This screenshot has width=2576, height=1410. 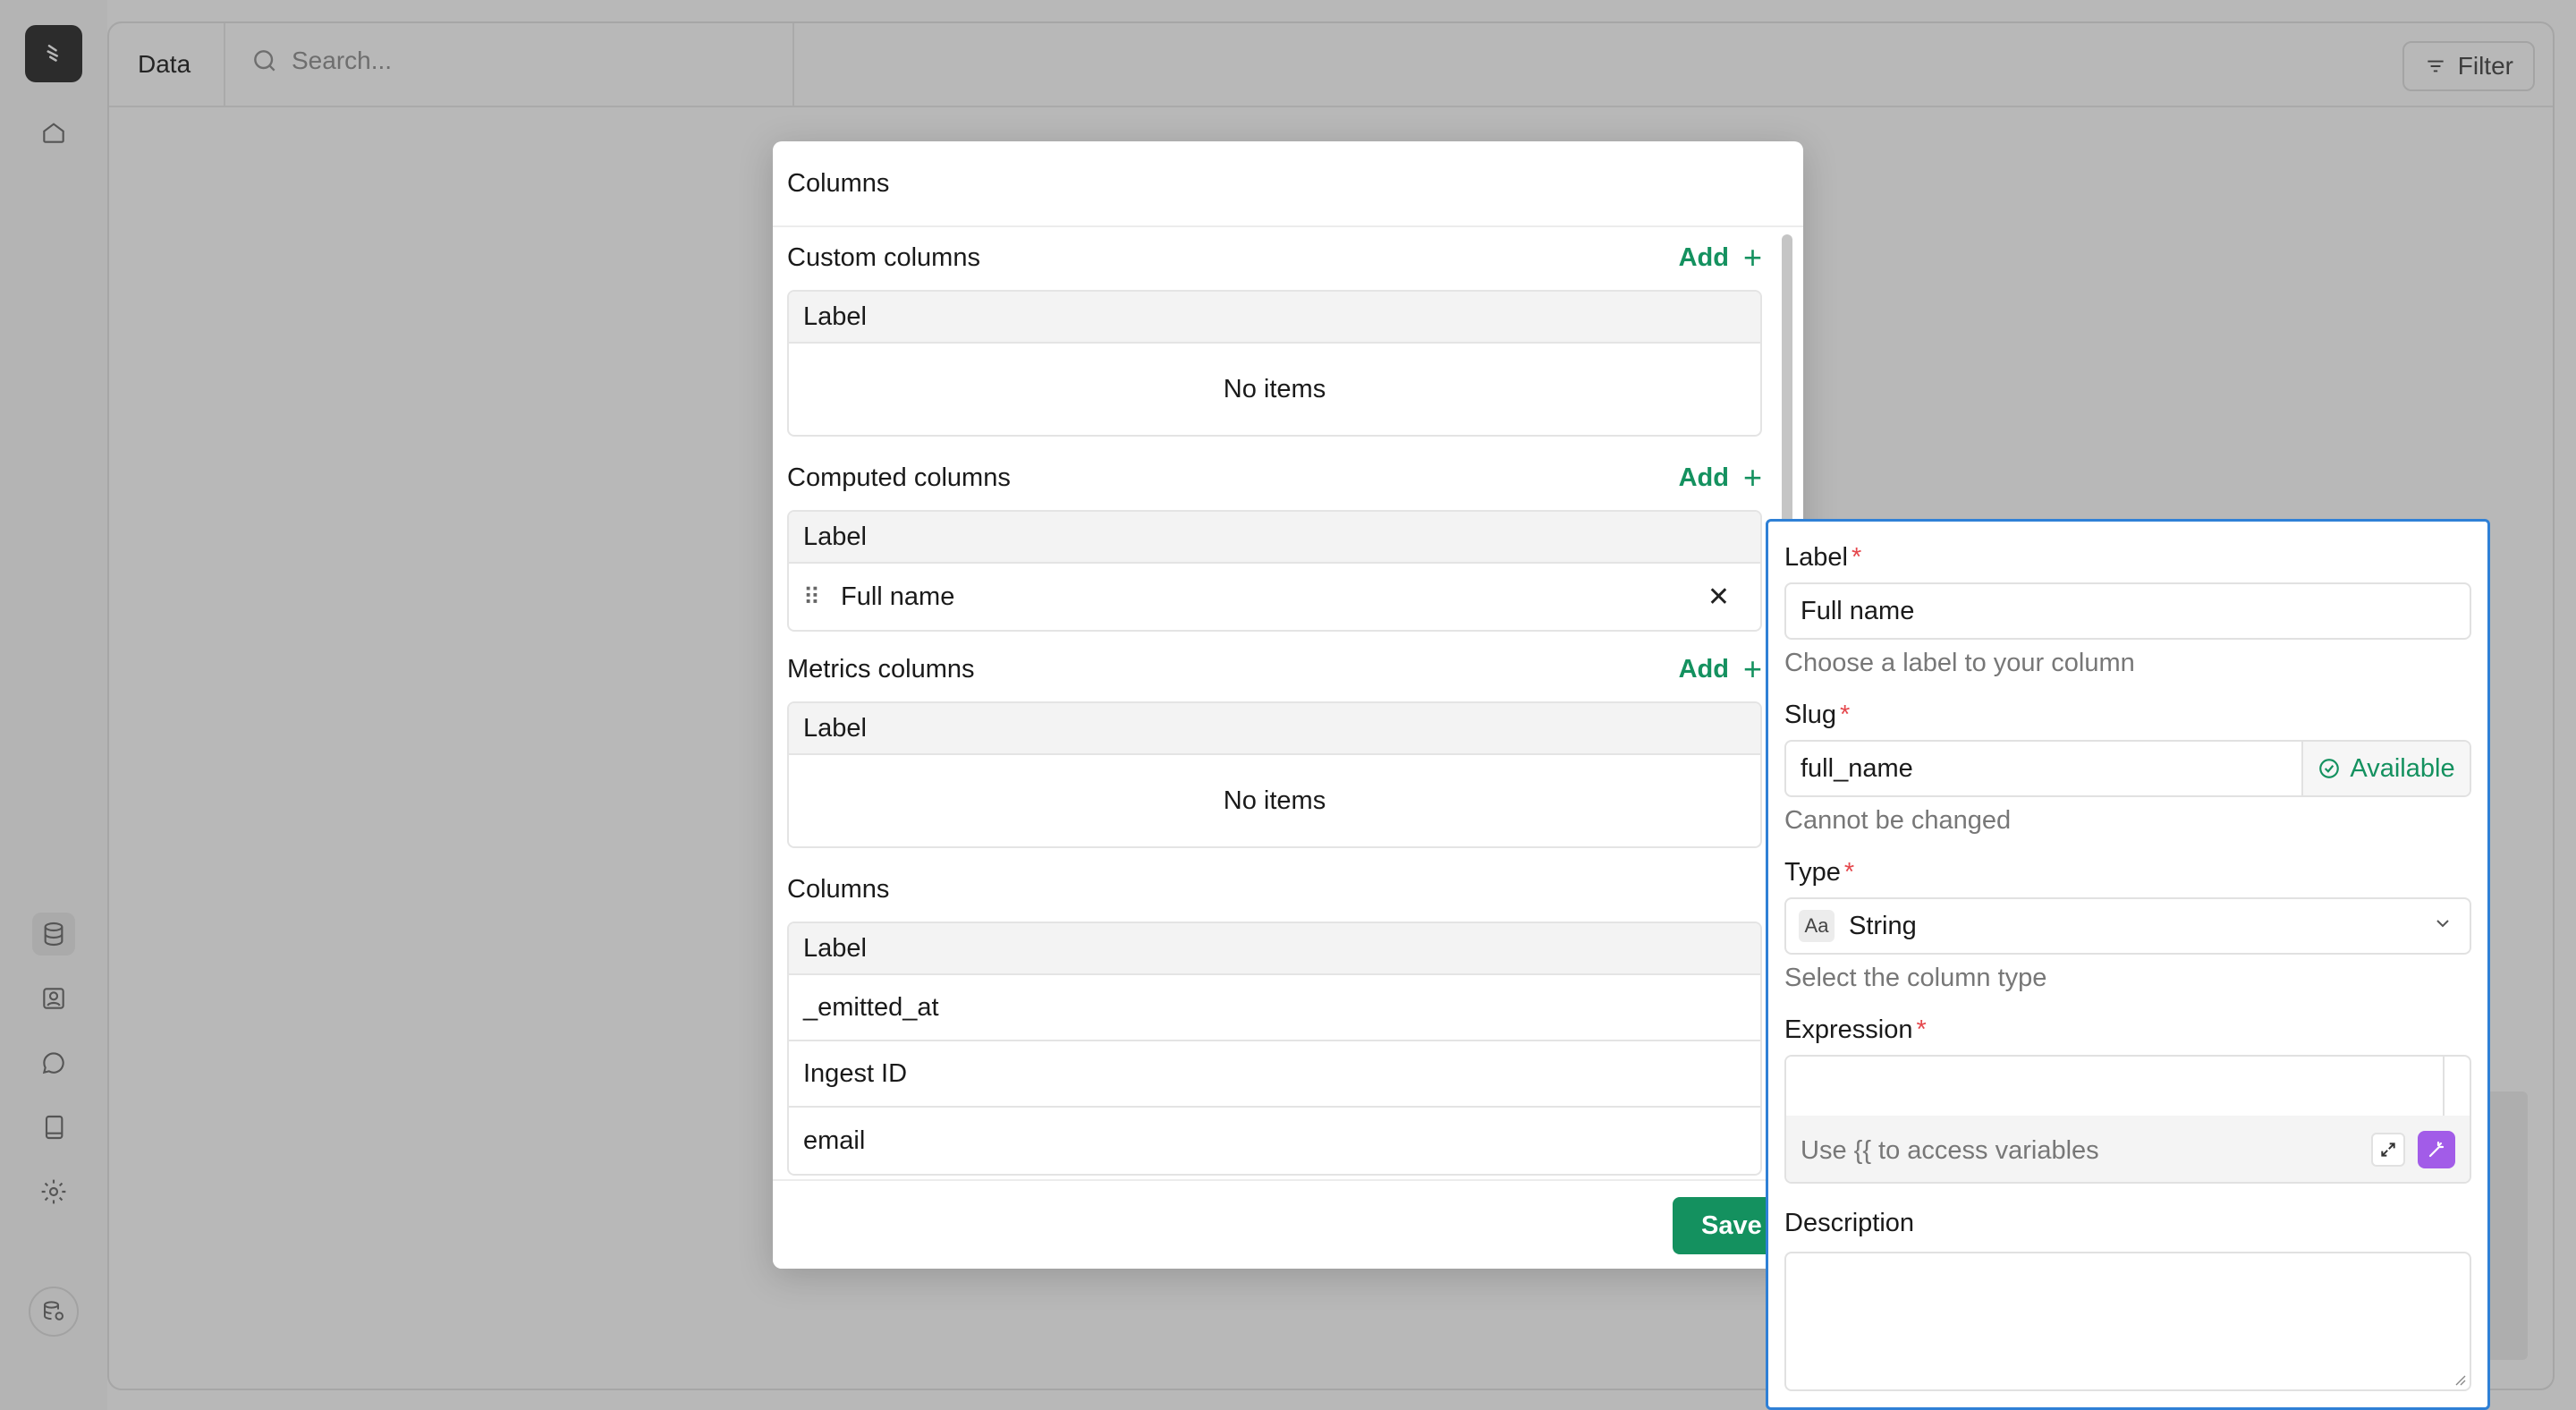 I want to click on table-row: ⠿ Full name ✕, so click(x=1274, y=597).